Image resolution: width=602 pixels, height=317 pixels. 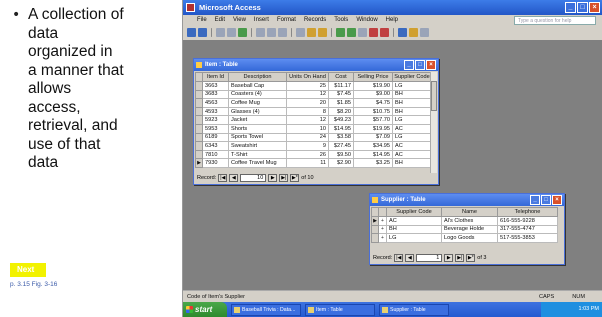 I want to click on table-cell: 7810, so click(x=215, y=154).